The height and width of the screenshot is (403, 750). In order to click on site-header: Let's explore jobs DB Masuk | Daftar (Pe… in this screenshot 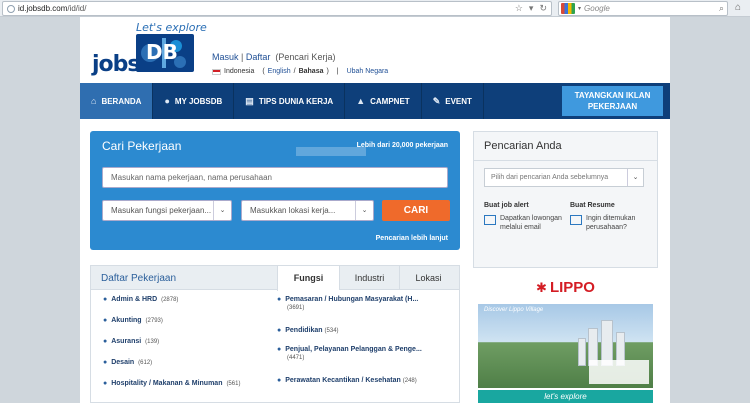, I will do `click(375, 50)`.